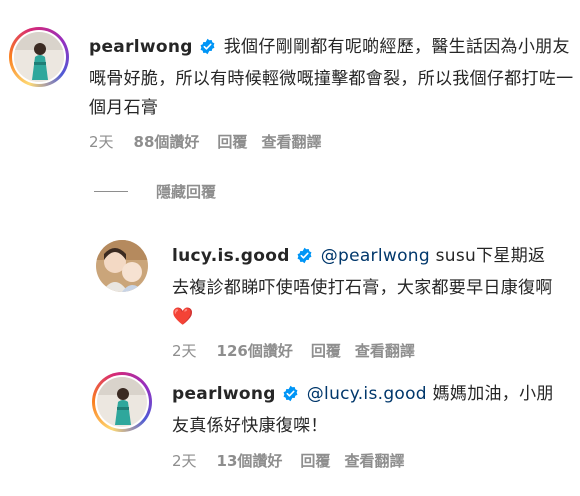 The image size is (580, 496). Describe the element at coordinates (375, 256) in the screenshot. I see `mention-link: @pearlwong` at that location.